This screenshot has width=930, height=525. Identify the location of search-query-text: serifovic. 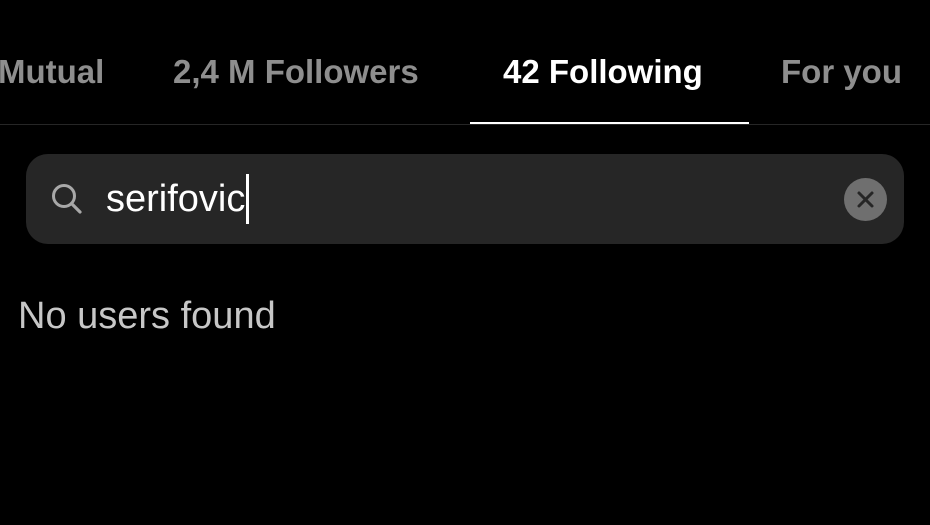
(176, 199).